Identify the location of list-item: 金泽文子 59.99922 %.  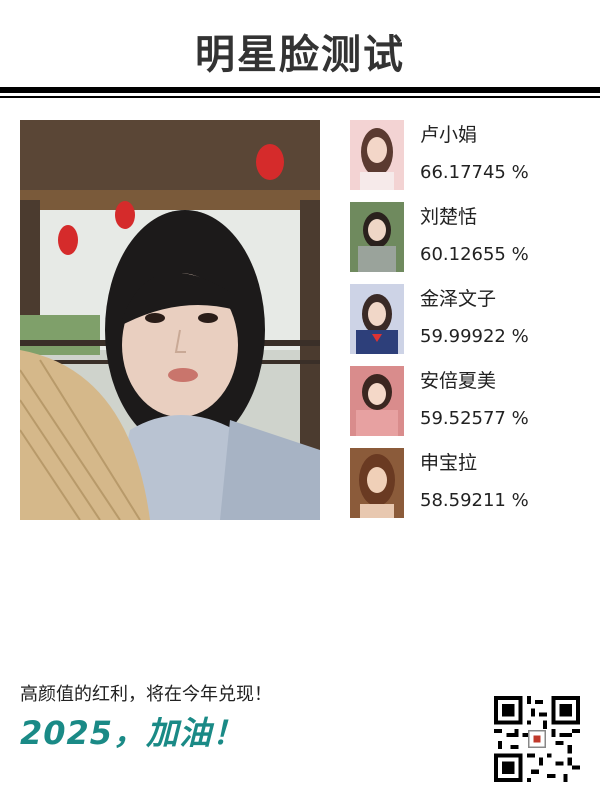
(470, 325).